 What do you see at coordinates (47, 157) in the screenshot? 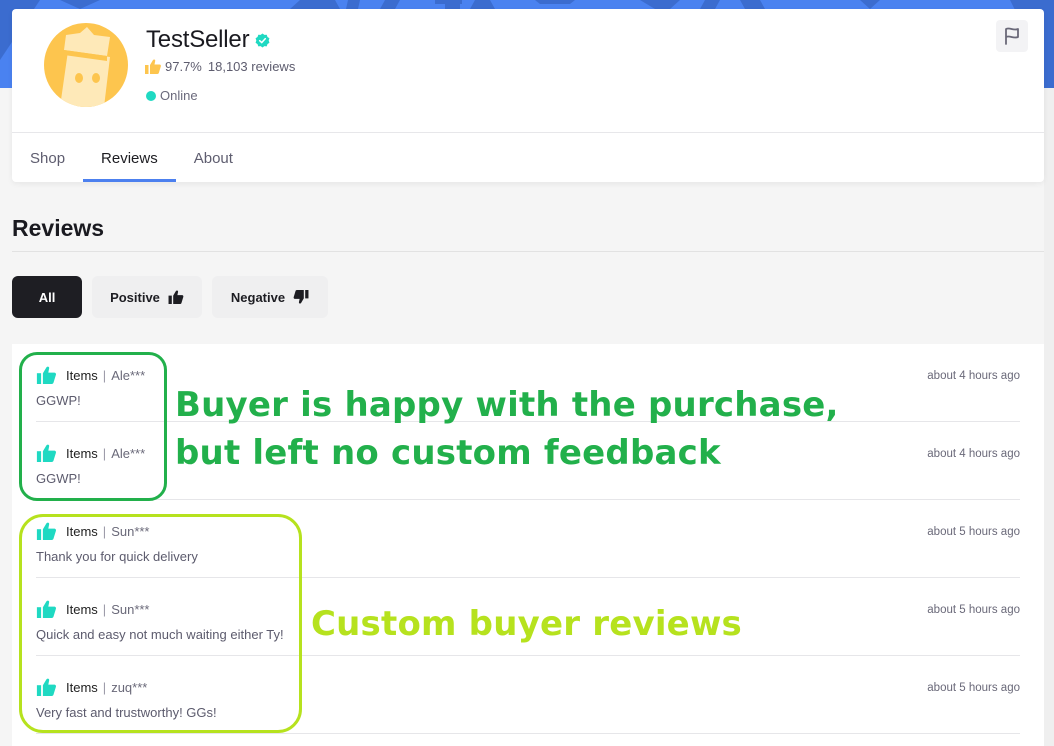
I see `tab-shop: Shop` at bounding box center [47, 157].